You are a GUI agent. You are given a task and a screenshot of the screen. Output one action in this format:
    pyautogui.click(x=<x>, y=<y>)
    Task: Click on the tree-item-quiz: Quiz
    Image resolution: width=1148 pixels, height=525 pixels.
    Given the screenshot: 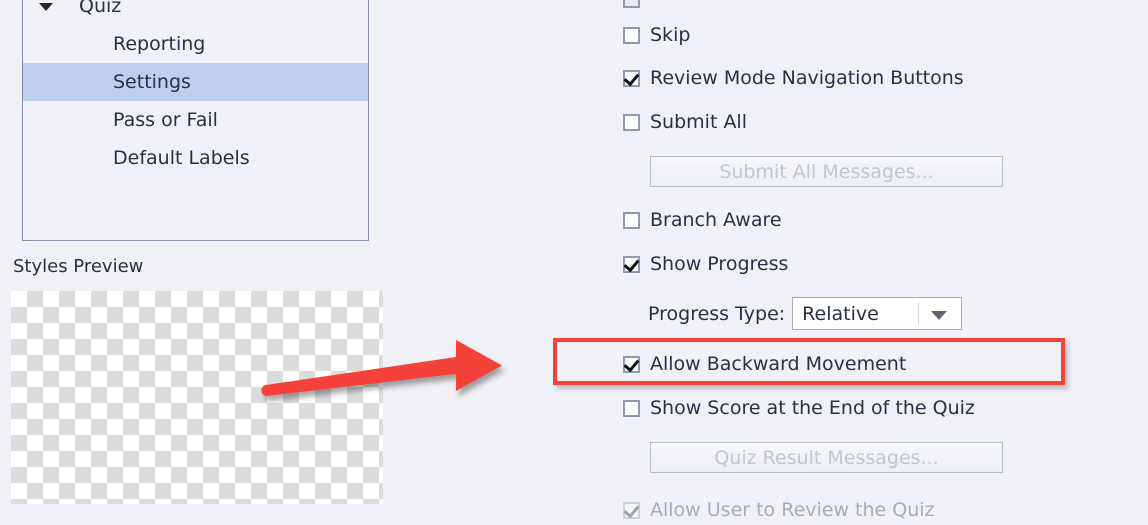 What is the action you would take?
    pyautogui.click(x=195, y=12)
    